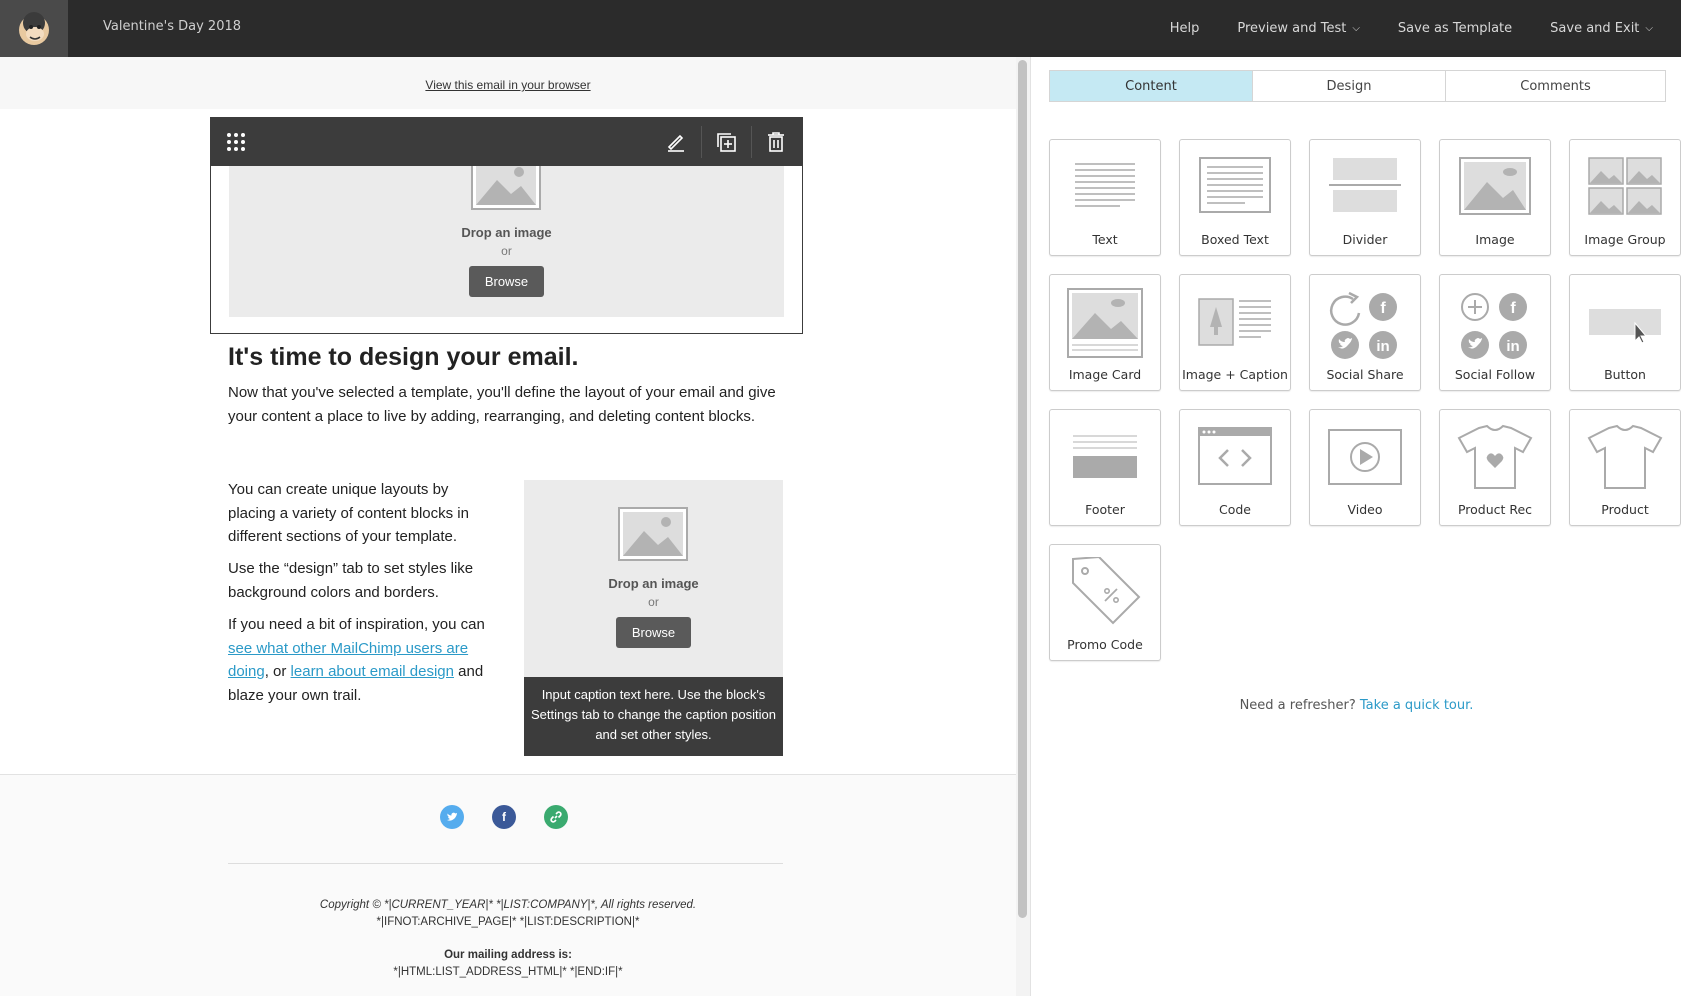 The width and height of the screenshot is (1681, 996). I want to click on block-button: Button, so click(1625, 332).